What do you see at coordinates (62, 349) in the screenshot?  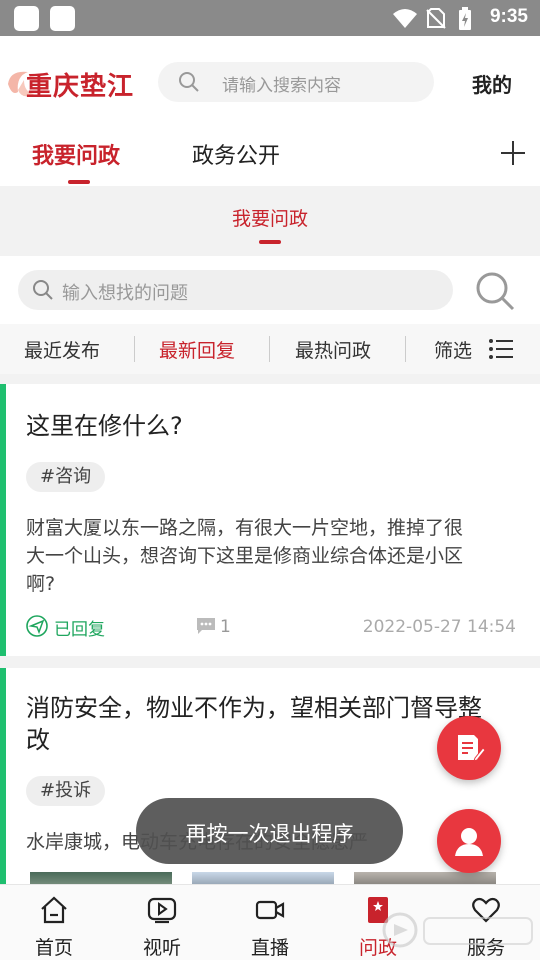 I see `filter-recent: 最近发布` at bounding box center [62, 349].